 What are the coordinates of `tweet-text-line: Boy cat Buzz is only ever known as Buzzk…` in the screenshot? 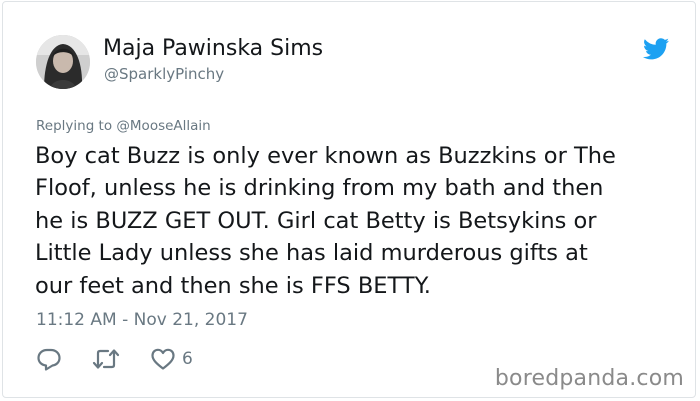 It's located at (325, 156).